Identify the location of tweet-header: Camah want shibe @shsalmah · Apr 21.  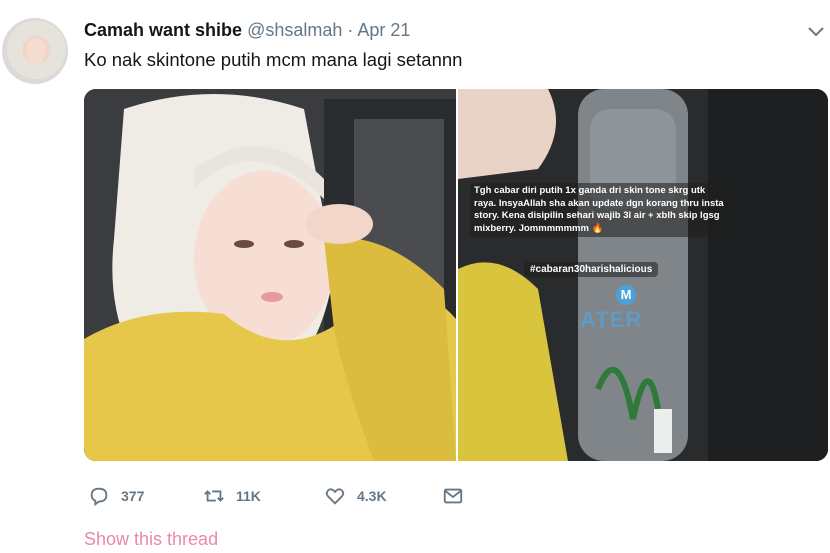
(247, 30).